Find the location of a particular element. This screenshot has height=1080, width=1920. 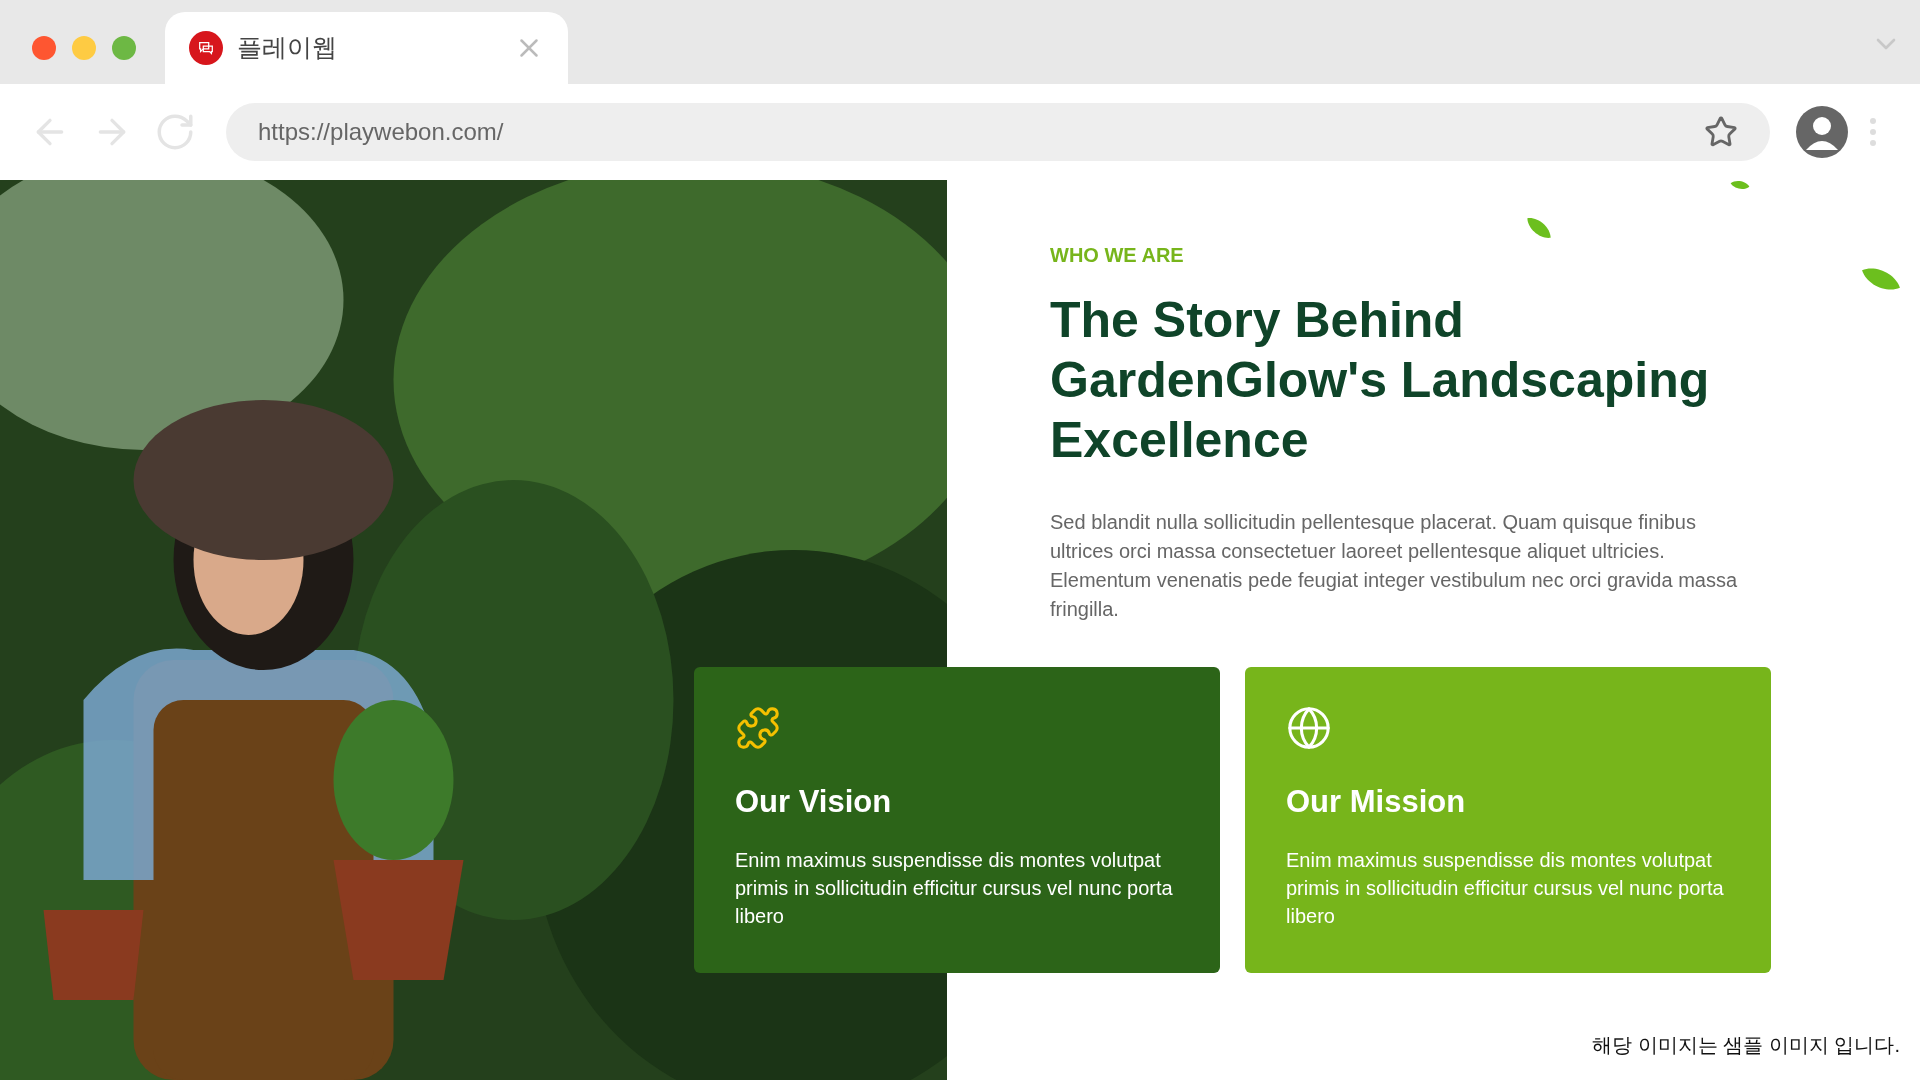

site-logo-icon is located at coordinates (206, 48).